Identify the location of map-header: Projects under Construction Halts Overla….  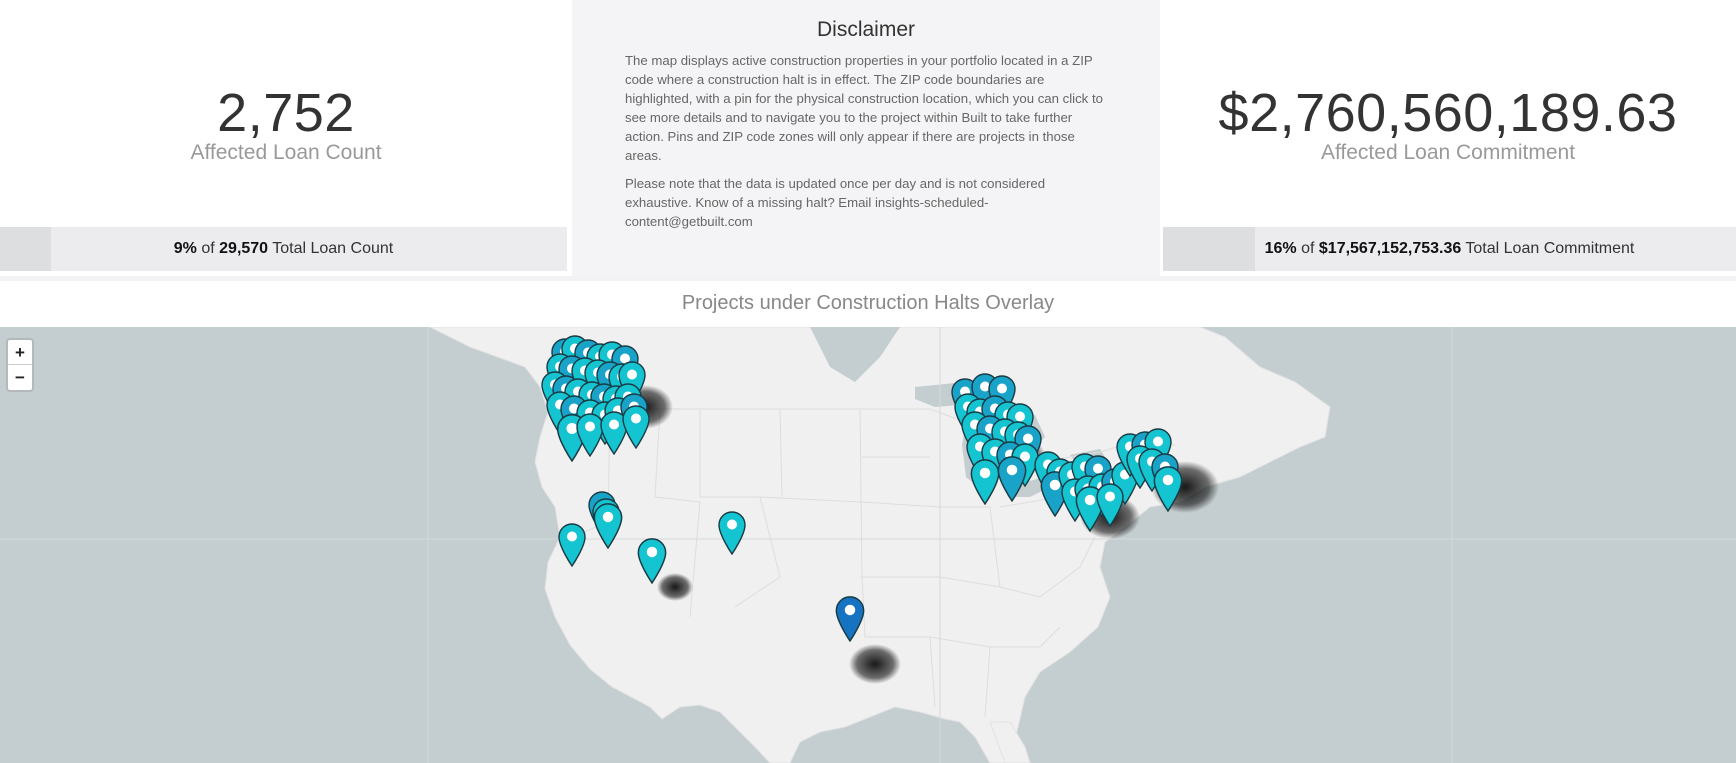
(868, 304).